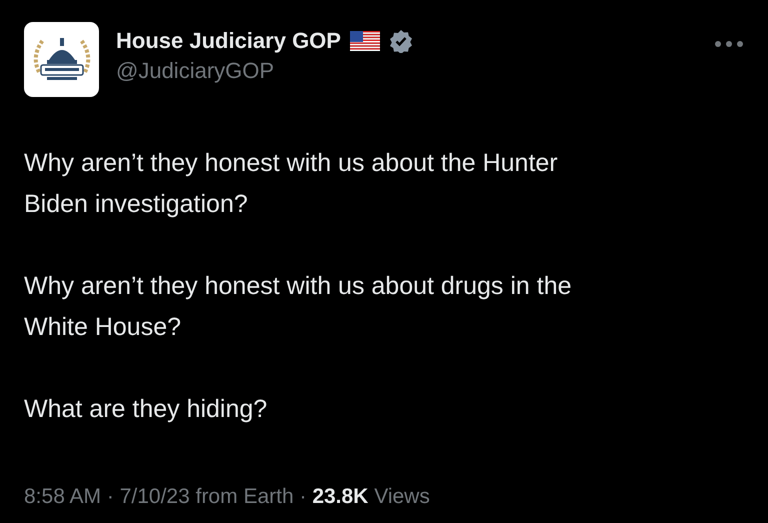 The image size is (768, 523). Describe the element at coordinates (228, 41) in the screenshot. I see `author-name: House Judiciary GOP` at that location.